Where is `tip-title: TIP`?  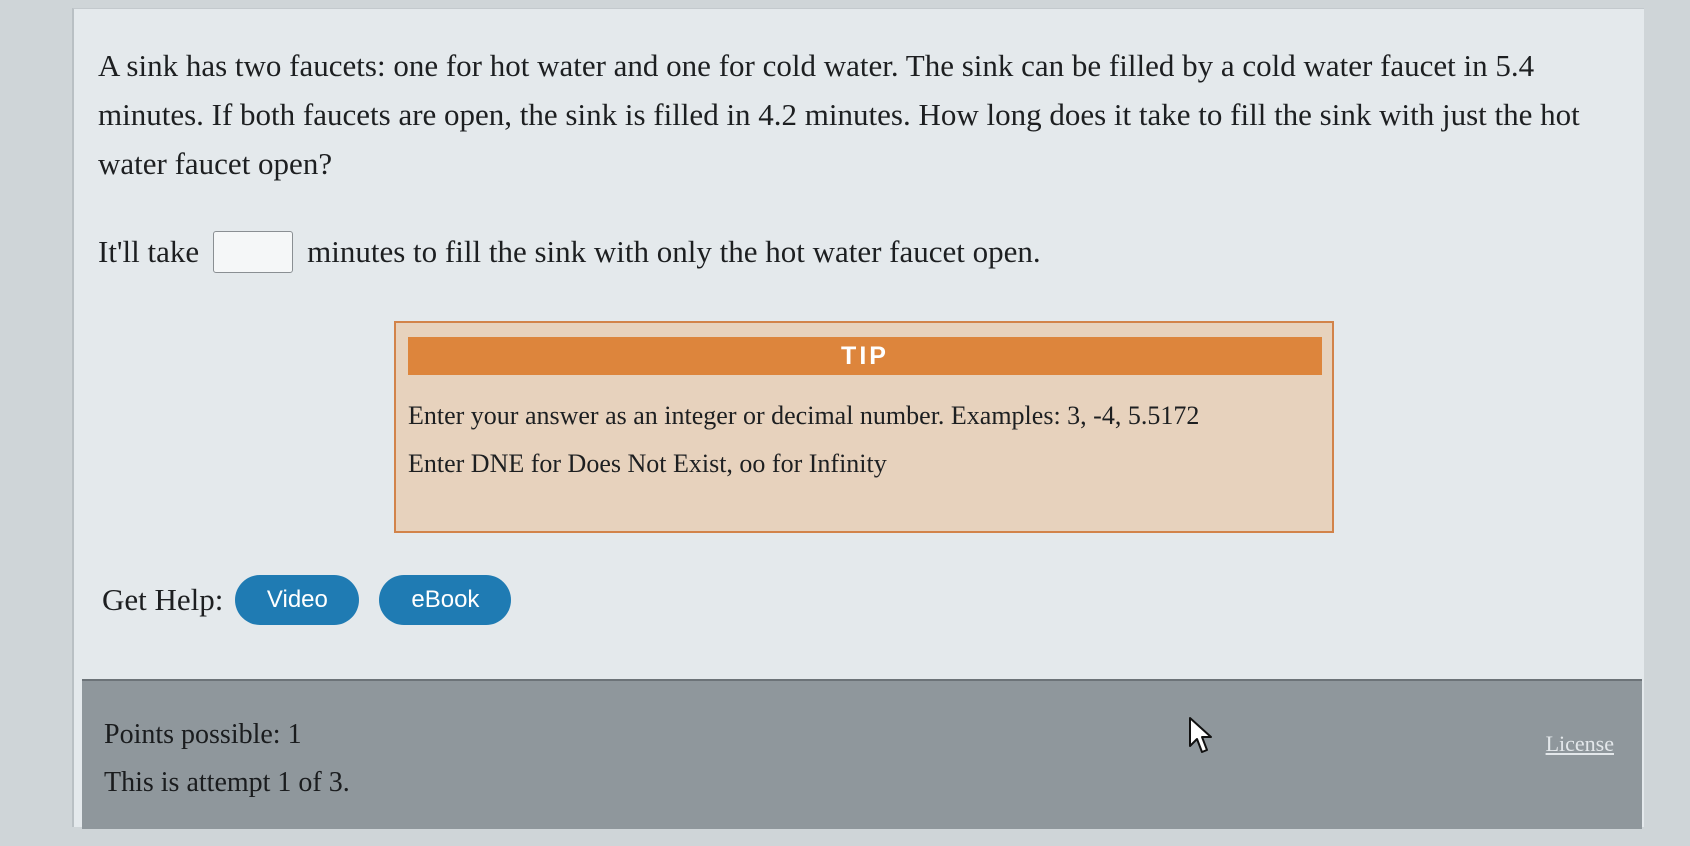
tip-title: TIP is located at coordinates (865, 356).